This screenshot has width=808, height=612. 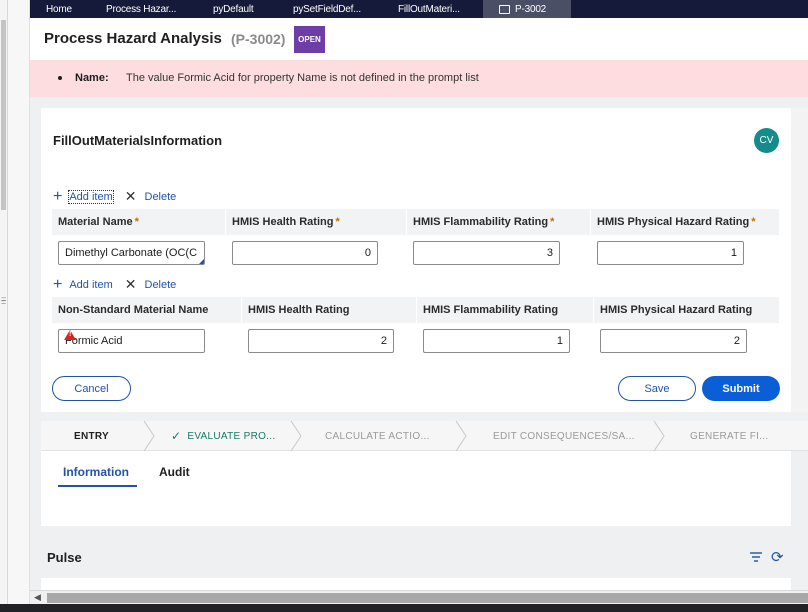 I want to click on status-badge: OPEN, so click(x=309, y=39).